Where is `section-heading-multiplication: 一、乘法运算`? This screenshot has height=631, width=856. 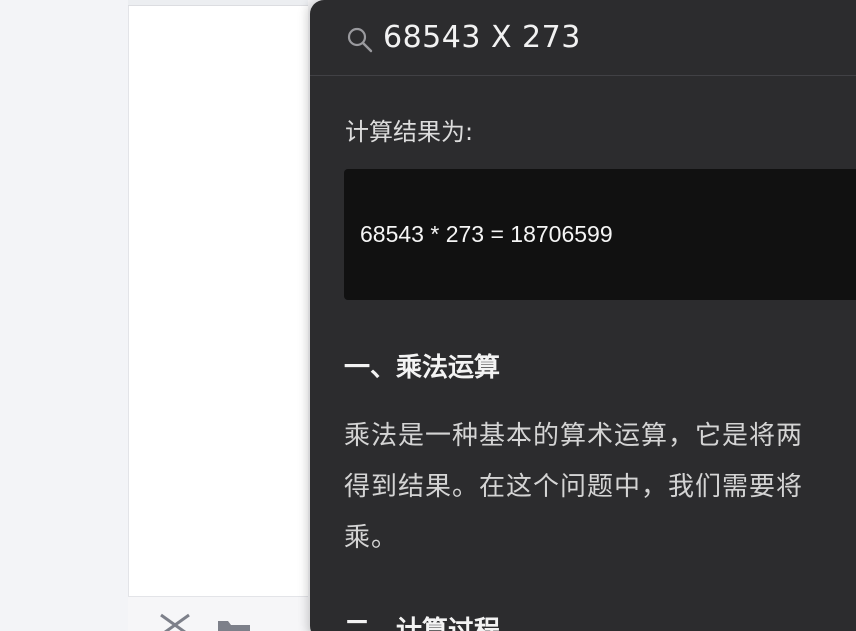
section-heading-multiplication: 一、乘法运算 is located at coordinates (422, 368).